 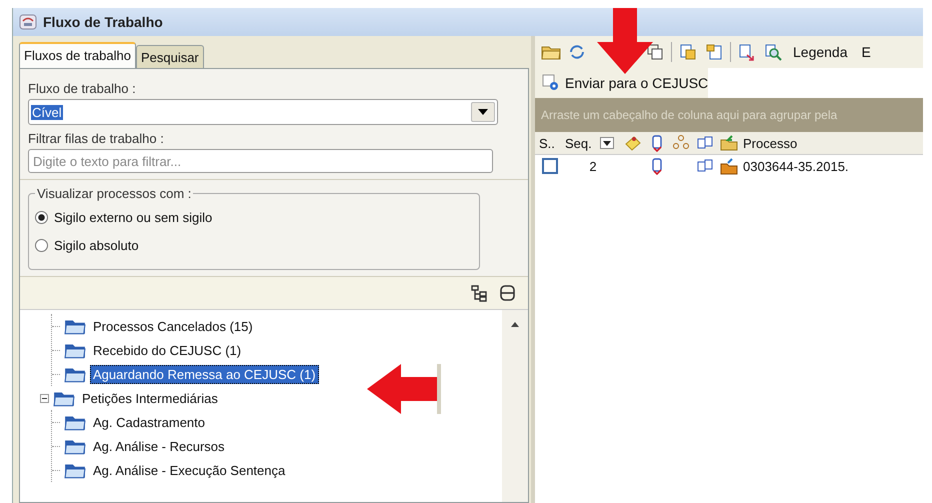 What do you see at coordinates (769, 143) in the screenshot?
I see `column-header: Processo` at bounding box center [769, 143].